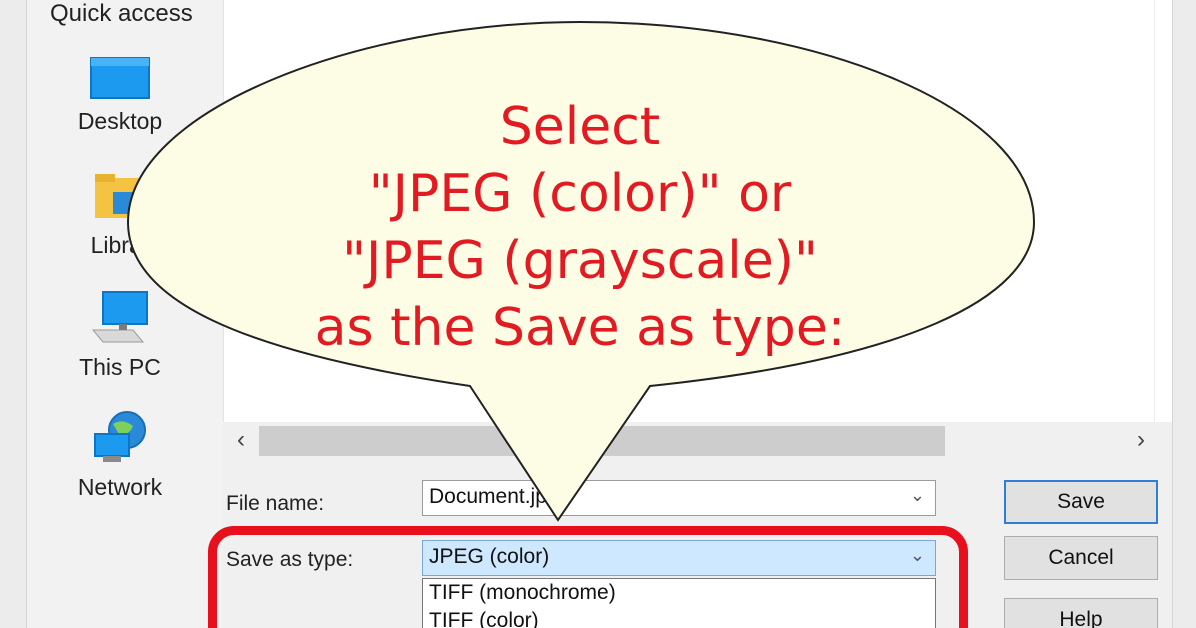 This screenshot has height=628, width=1196. Describe the element at coordinates (580, 328) in the screenshot. I see `callout-line: as the Save as type:` at that location.